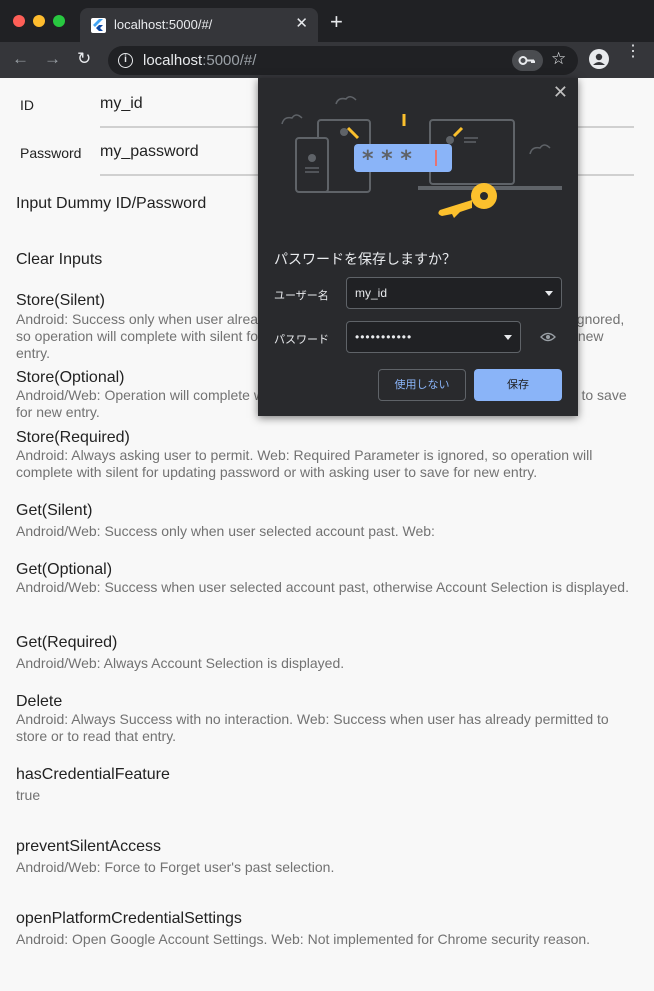  I want to click on browser-tabstrip: localhost:5000/#/ ✕ +, so click(327, 21).